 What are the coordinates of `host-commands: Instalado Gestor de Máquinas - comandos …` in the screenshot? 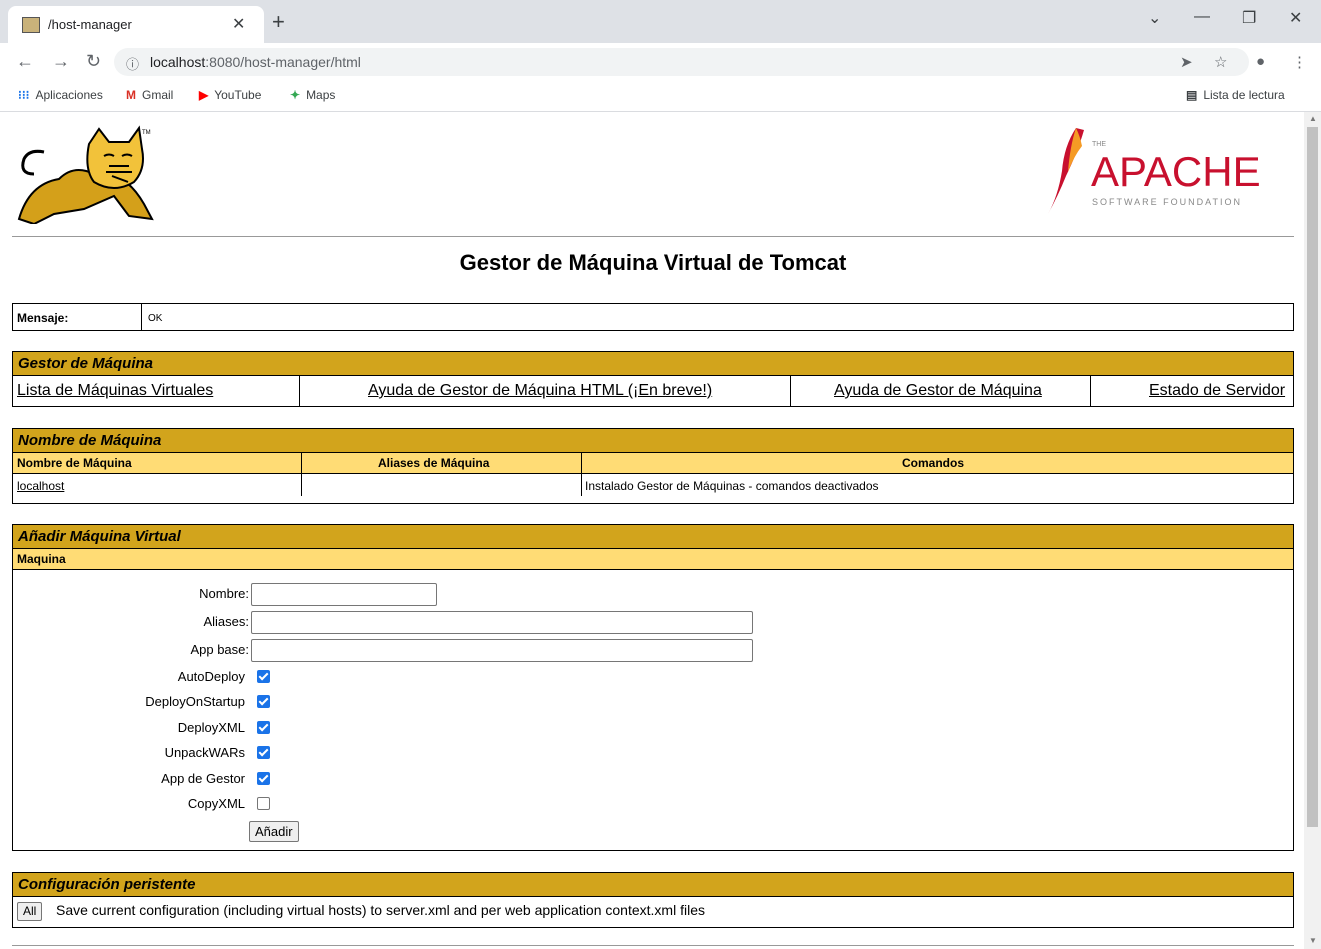 It's located at (732, 486).